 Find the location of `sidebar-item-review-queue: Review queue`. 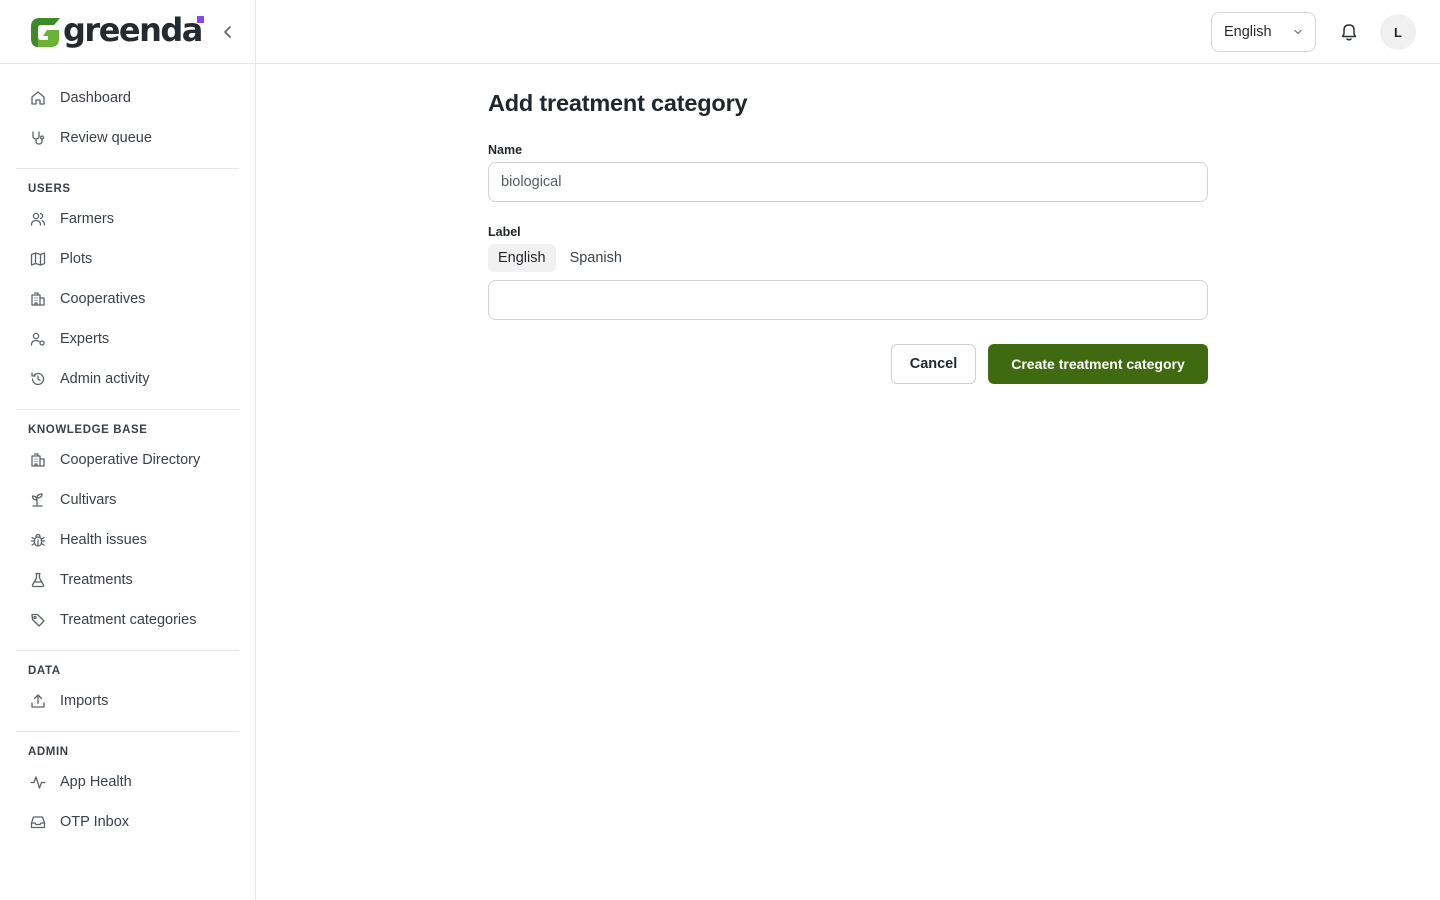

sidebar-item-review-queue: Review queue is located at coordinates (127, 138).